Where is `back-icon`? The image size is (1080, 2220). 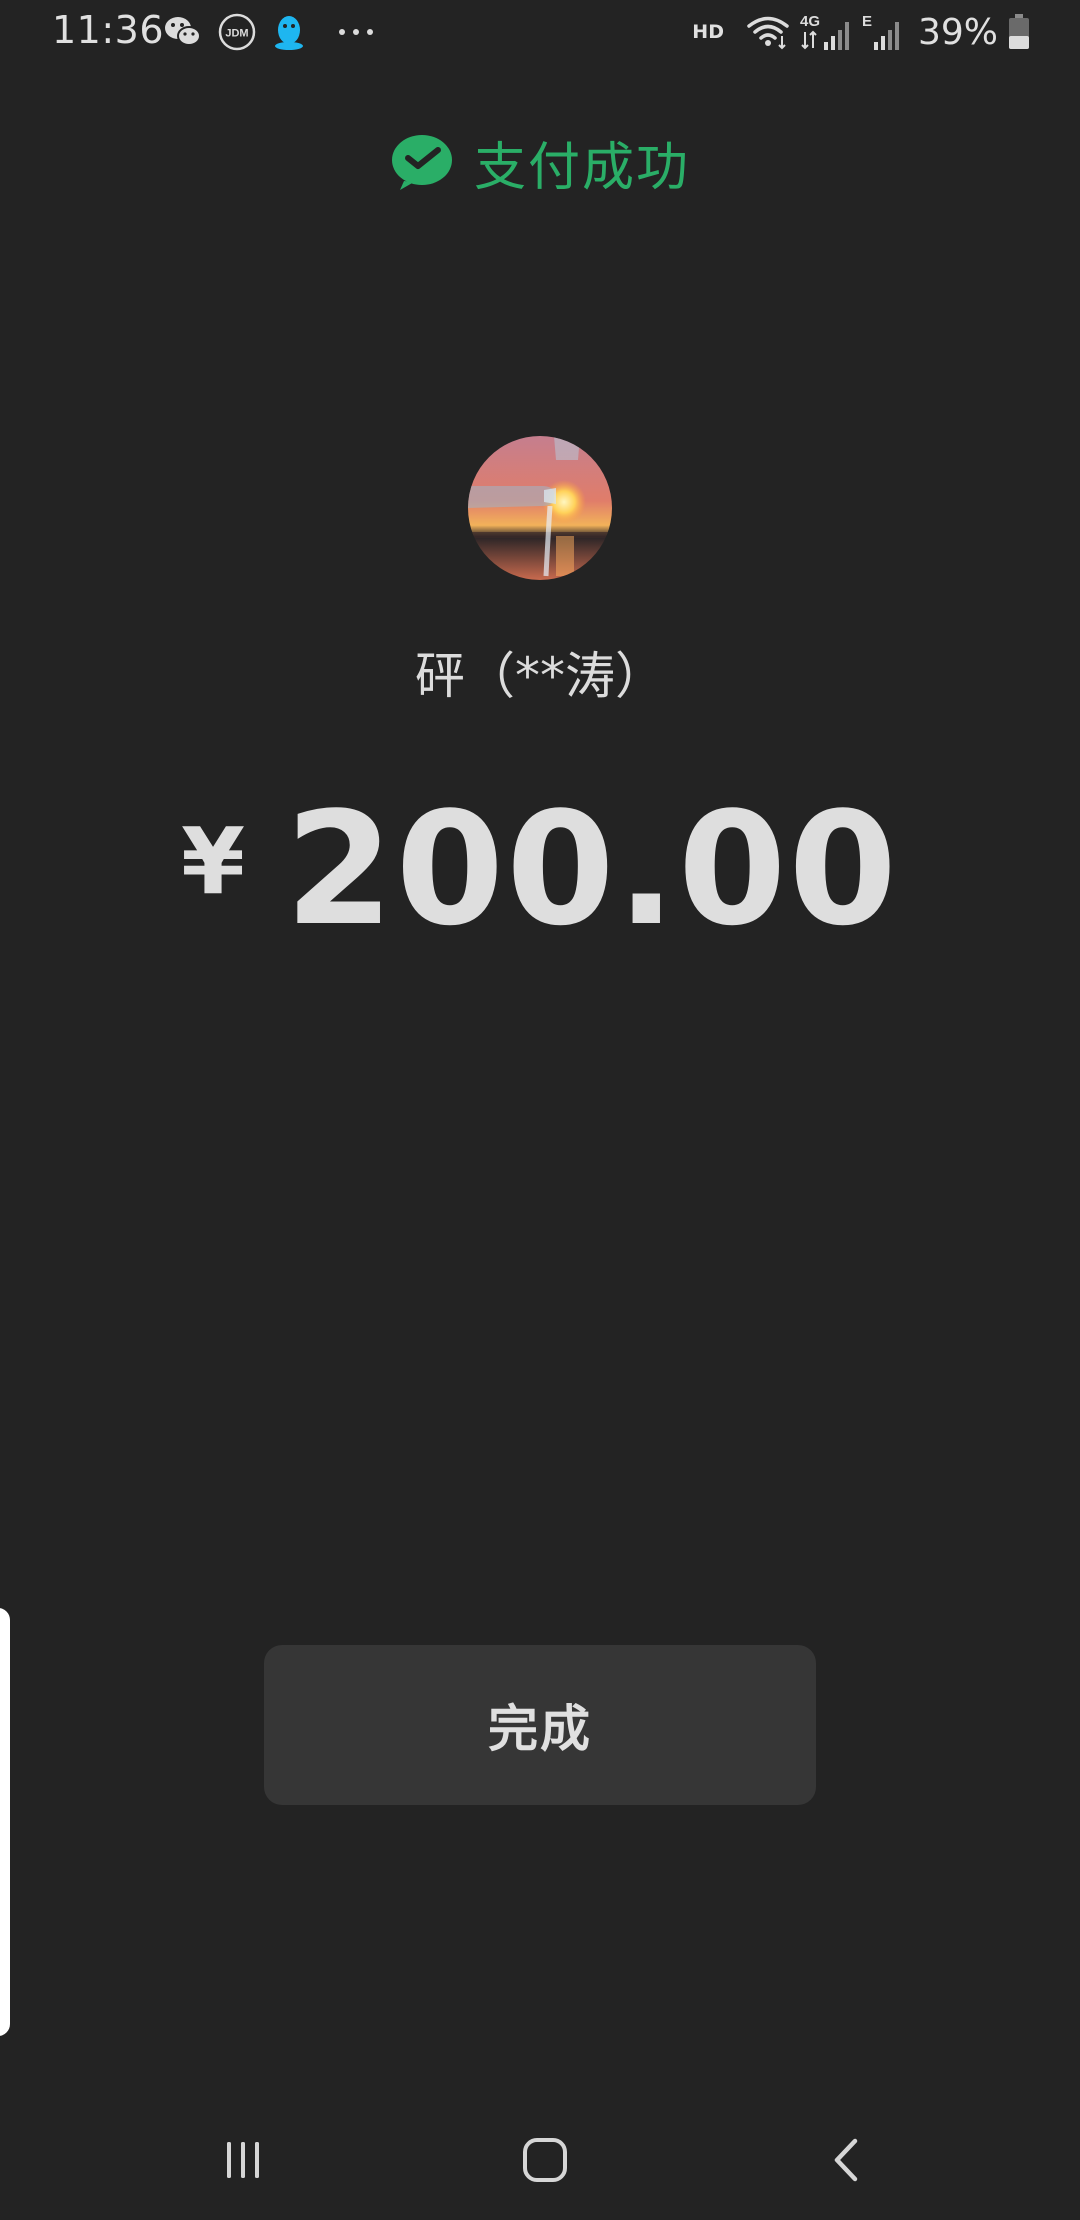 back-icon is located at coordinates (846, 2160).